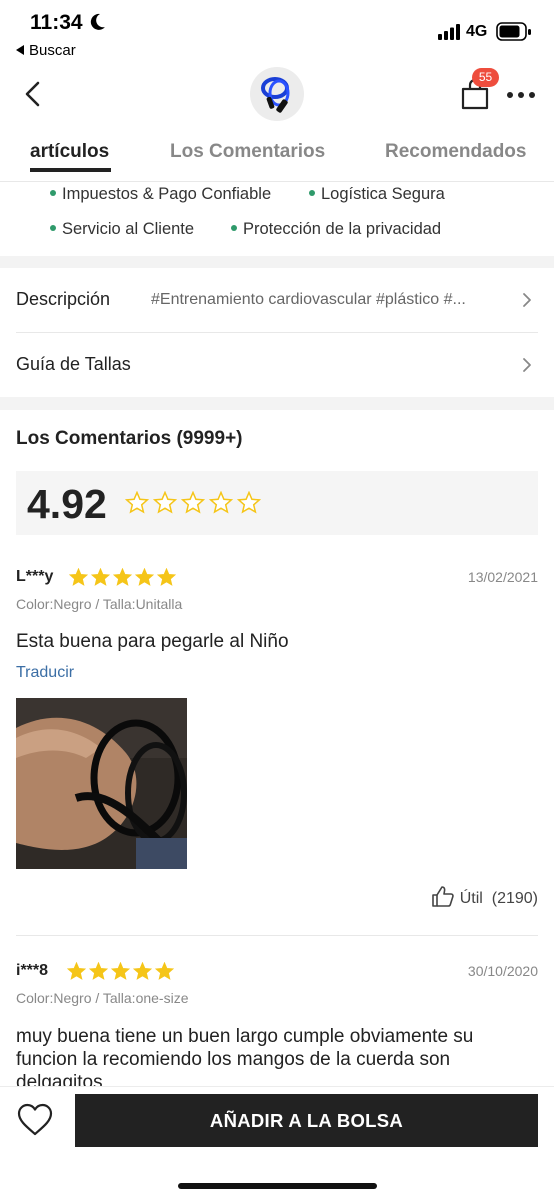 The image size is (554, 1200). I want to click on average-stars, so click(193, 505).